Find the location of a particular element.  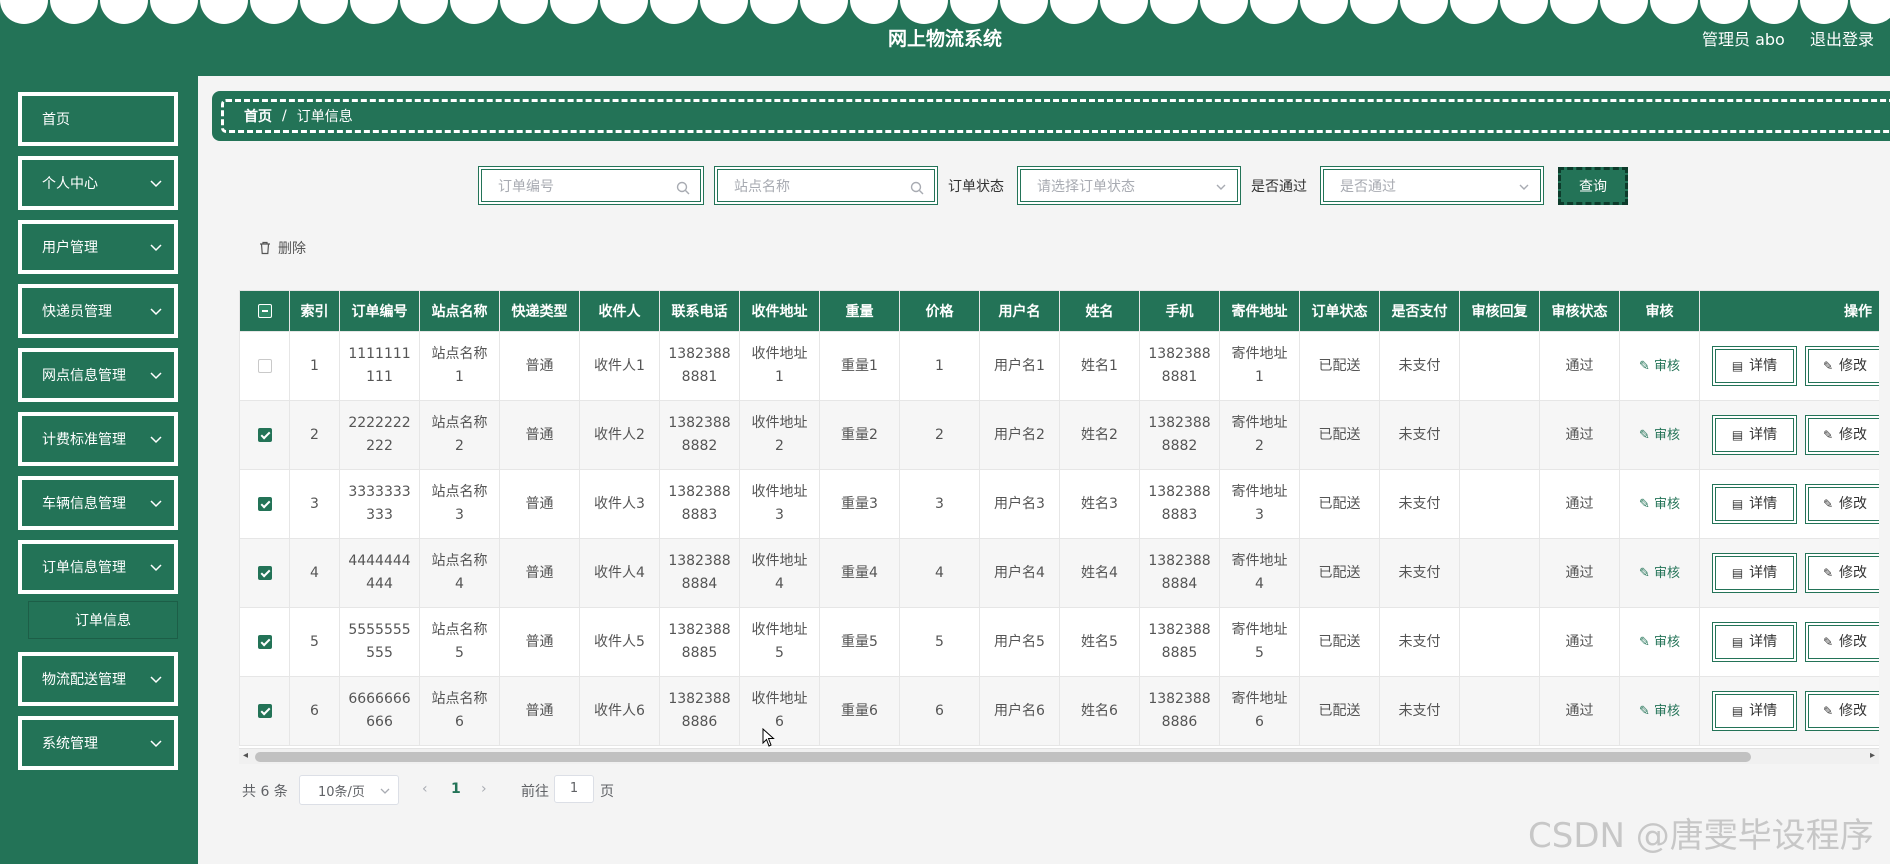

sidebar-item-home: 首页 is located at coordinates (98, 119).